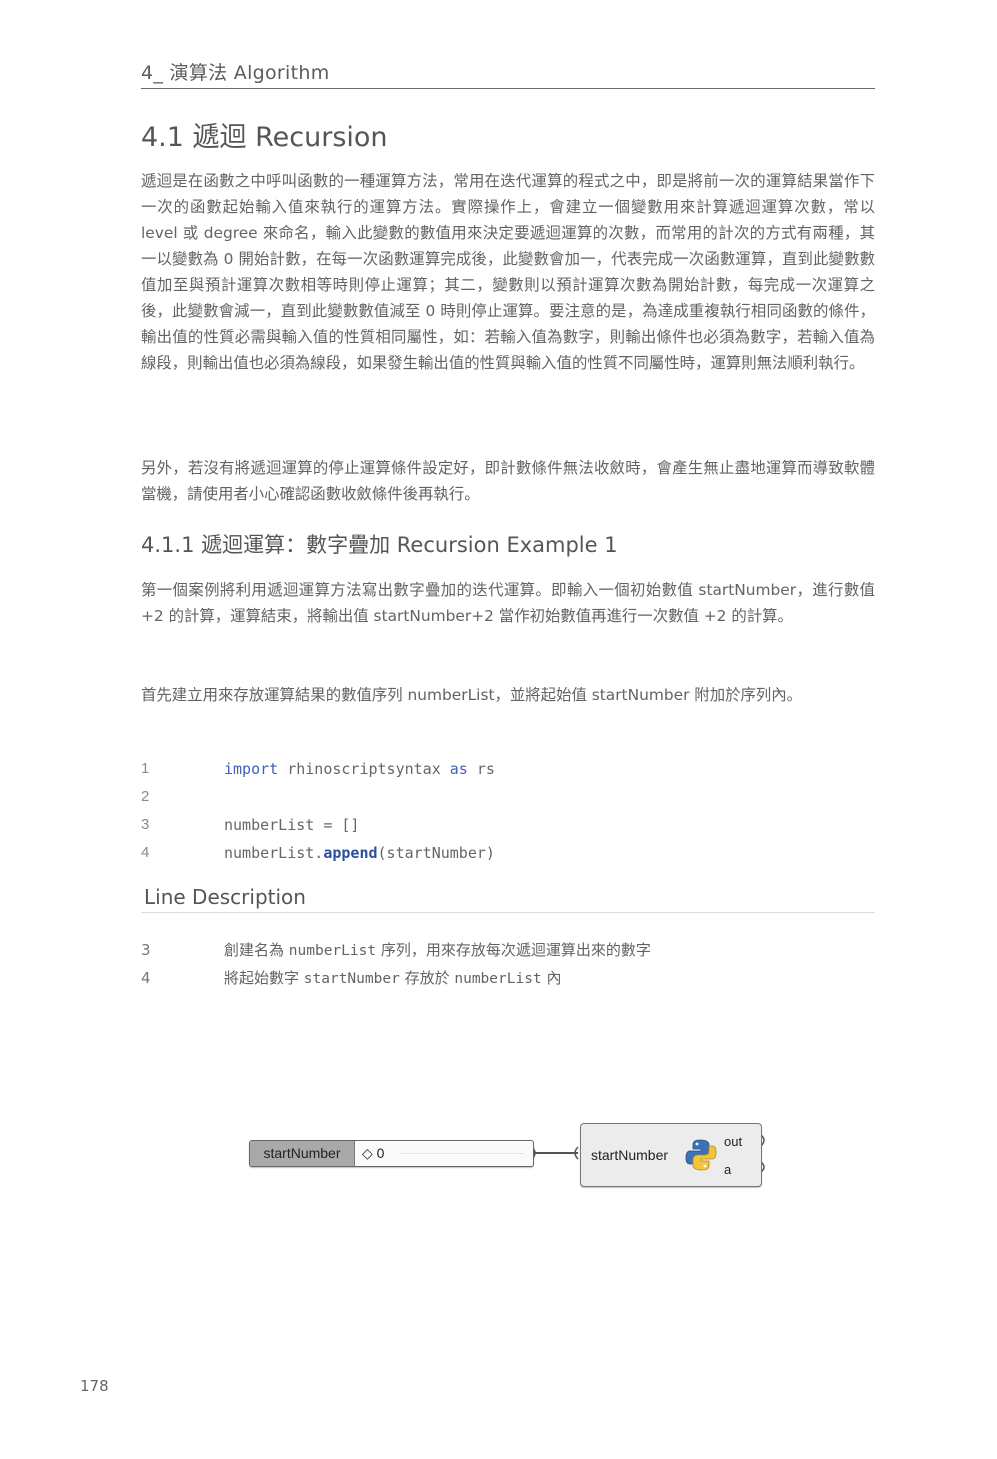  I want to click on code-line-text: numberList.append(startNumber), so click(359, 853).